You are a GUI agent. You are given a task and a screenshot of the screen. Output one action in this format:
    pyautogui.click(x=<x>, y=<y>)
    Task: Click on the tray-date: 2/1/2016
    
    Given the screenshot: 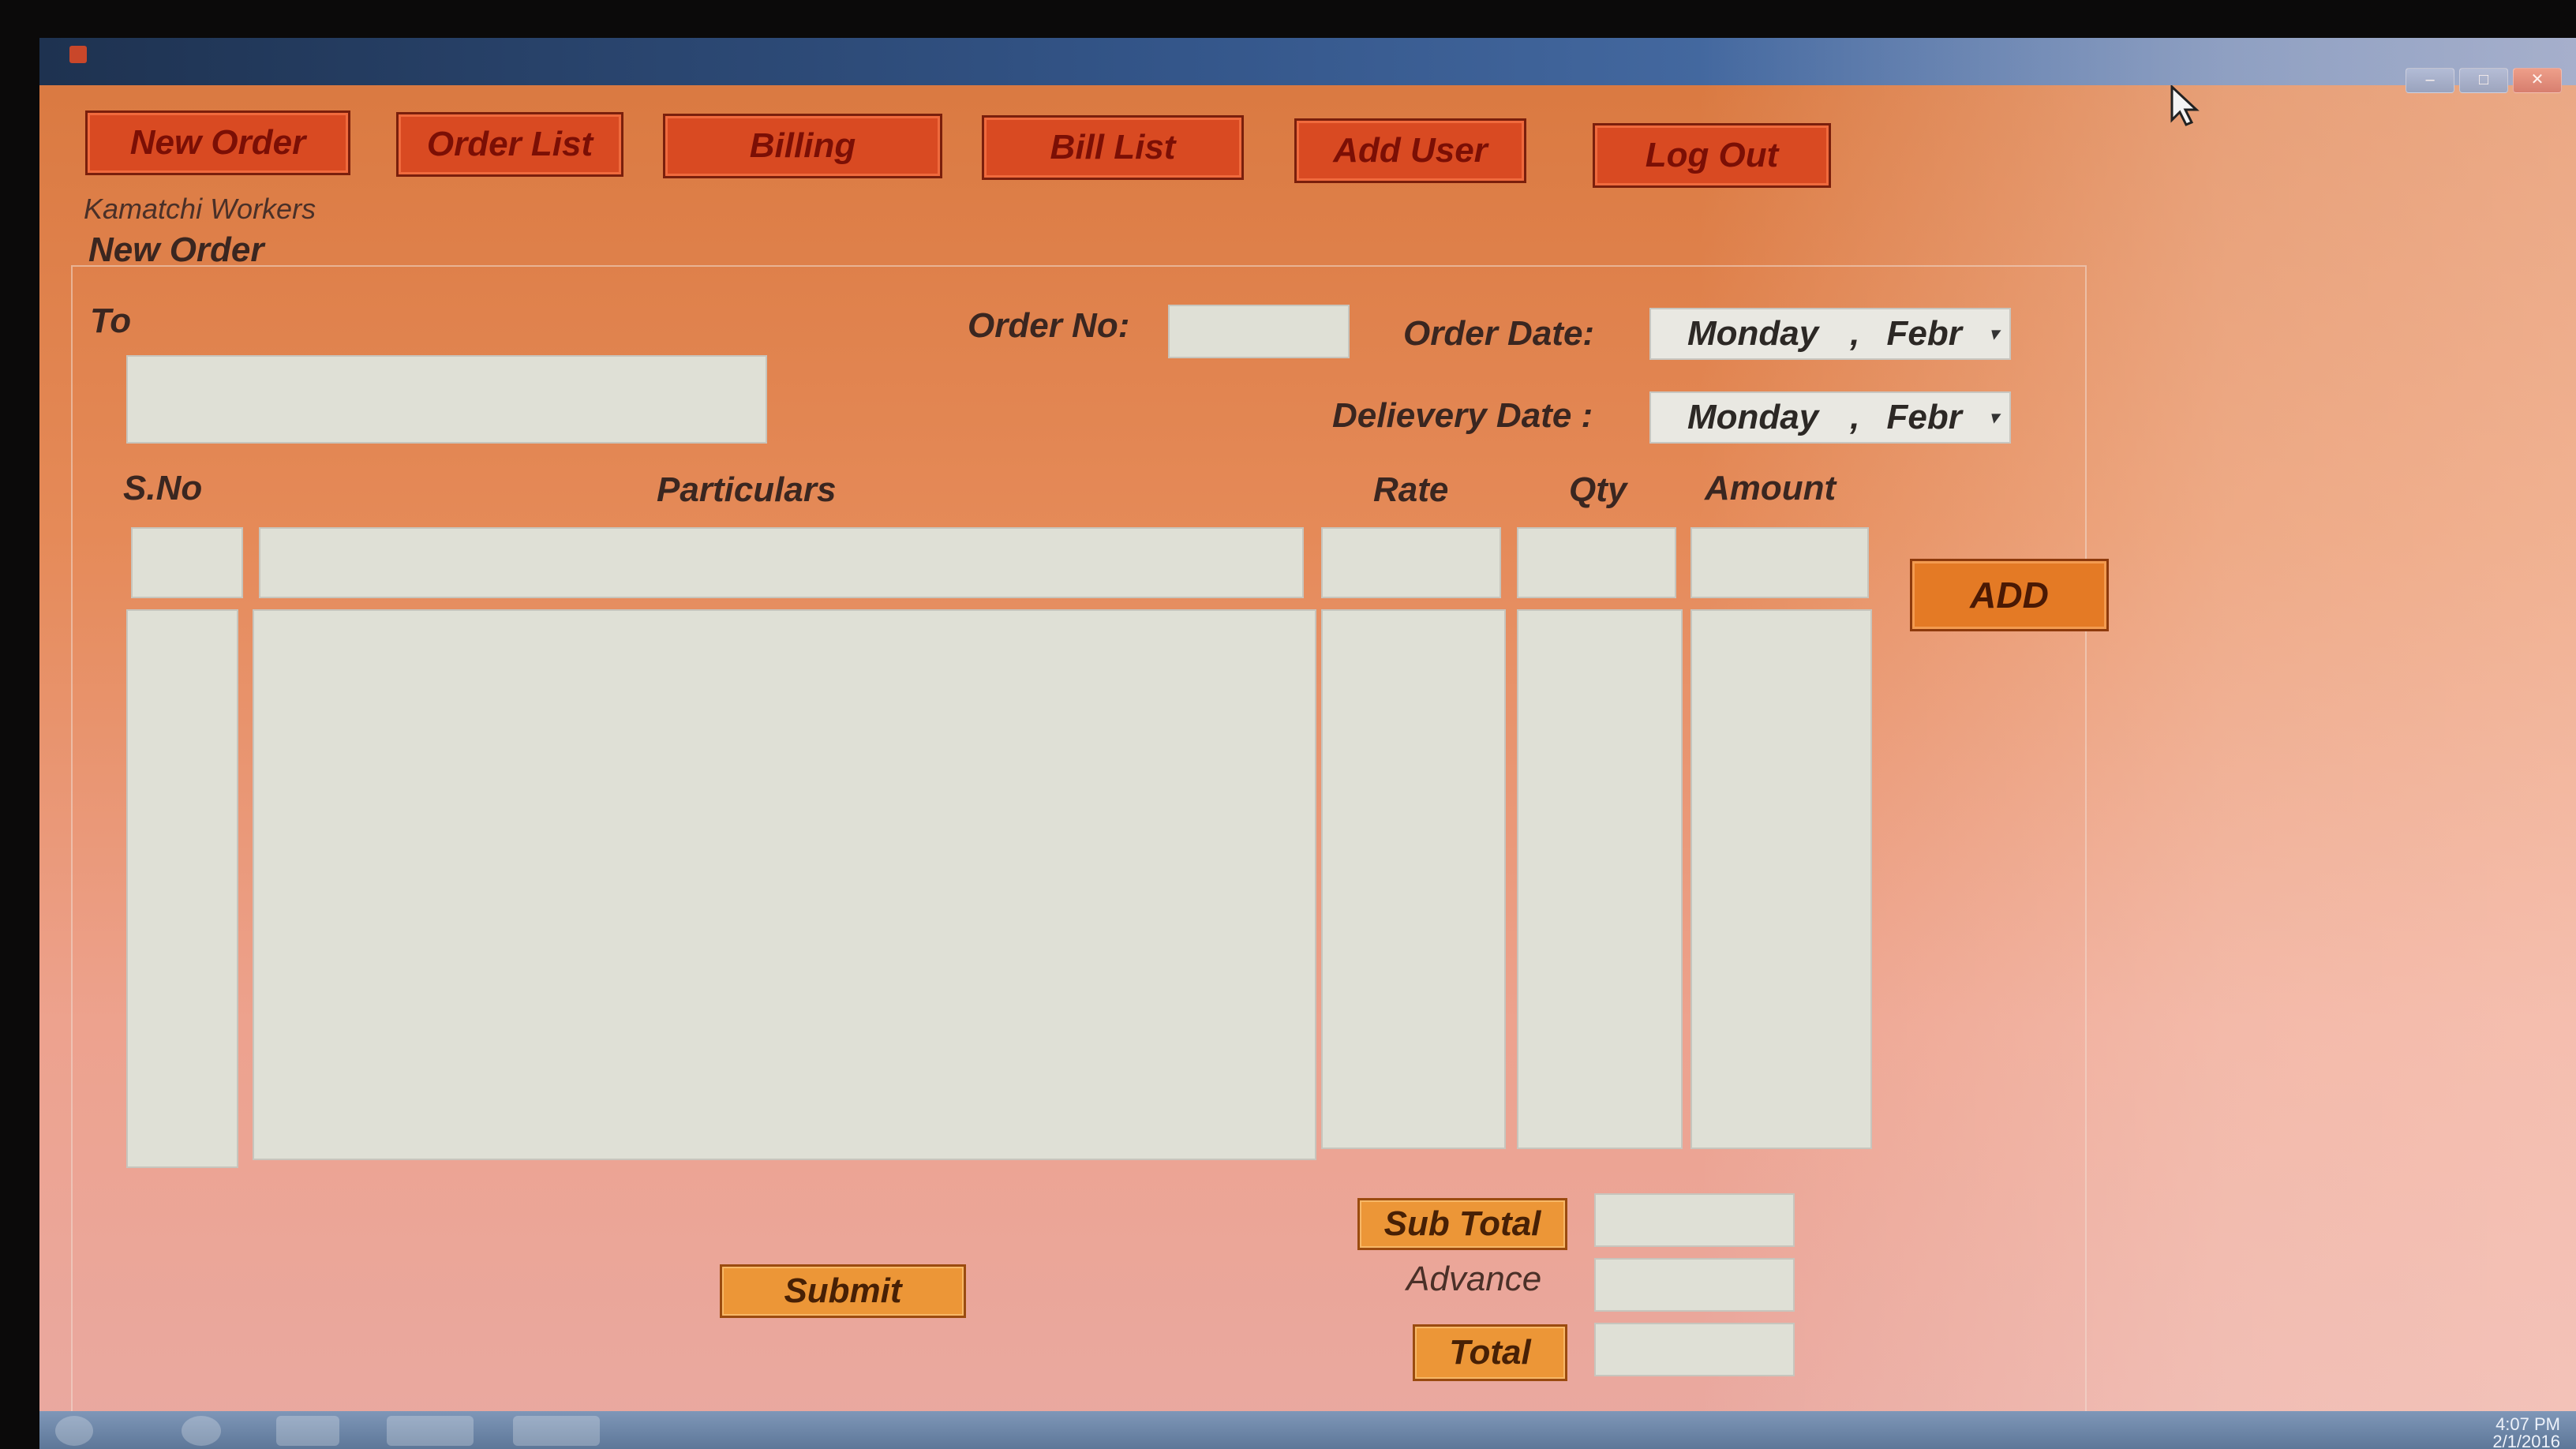 What is the action you would take?
    pyautogui.click(x=2526, y=1440)
    